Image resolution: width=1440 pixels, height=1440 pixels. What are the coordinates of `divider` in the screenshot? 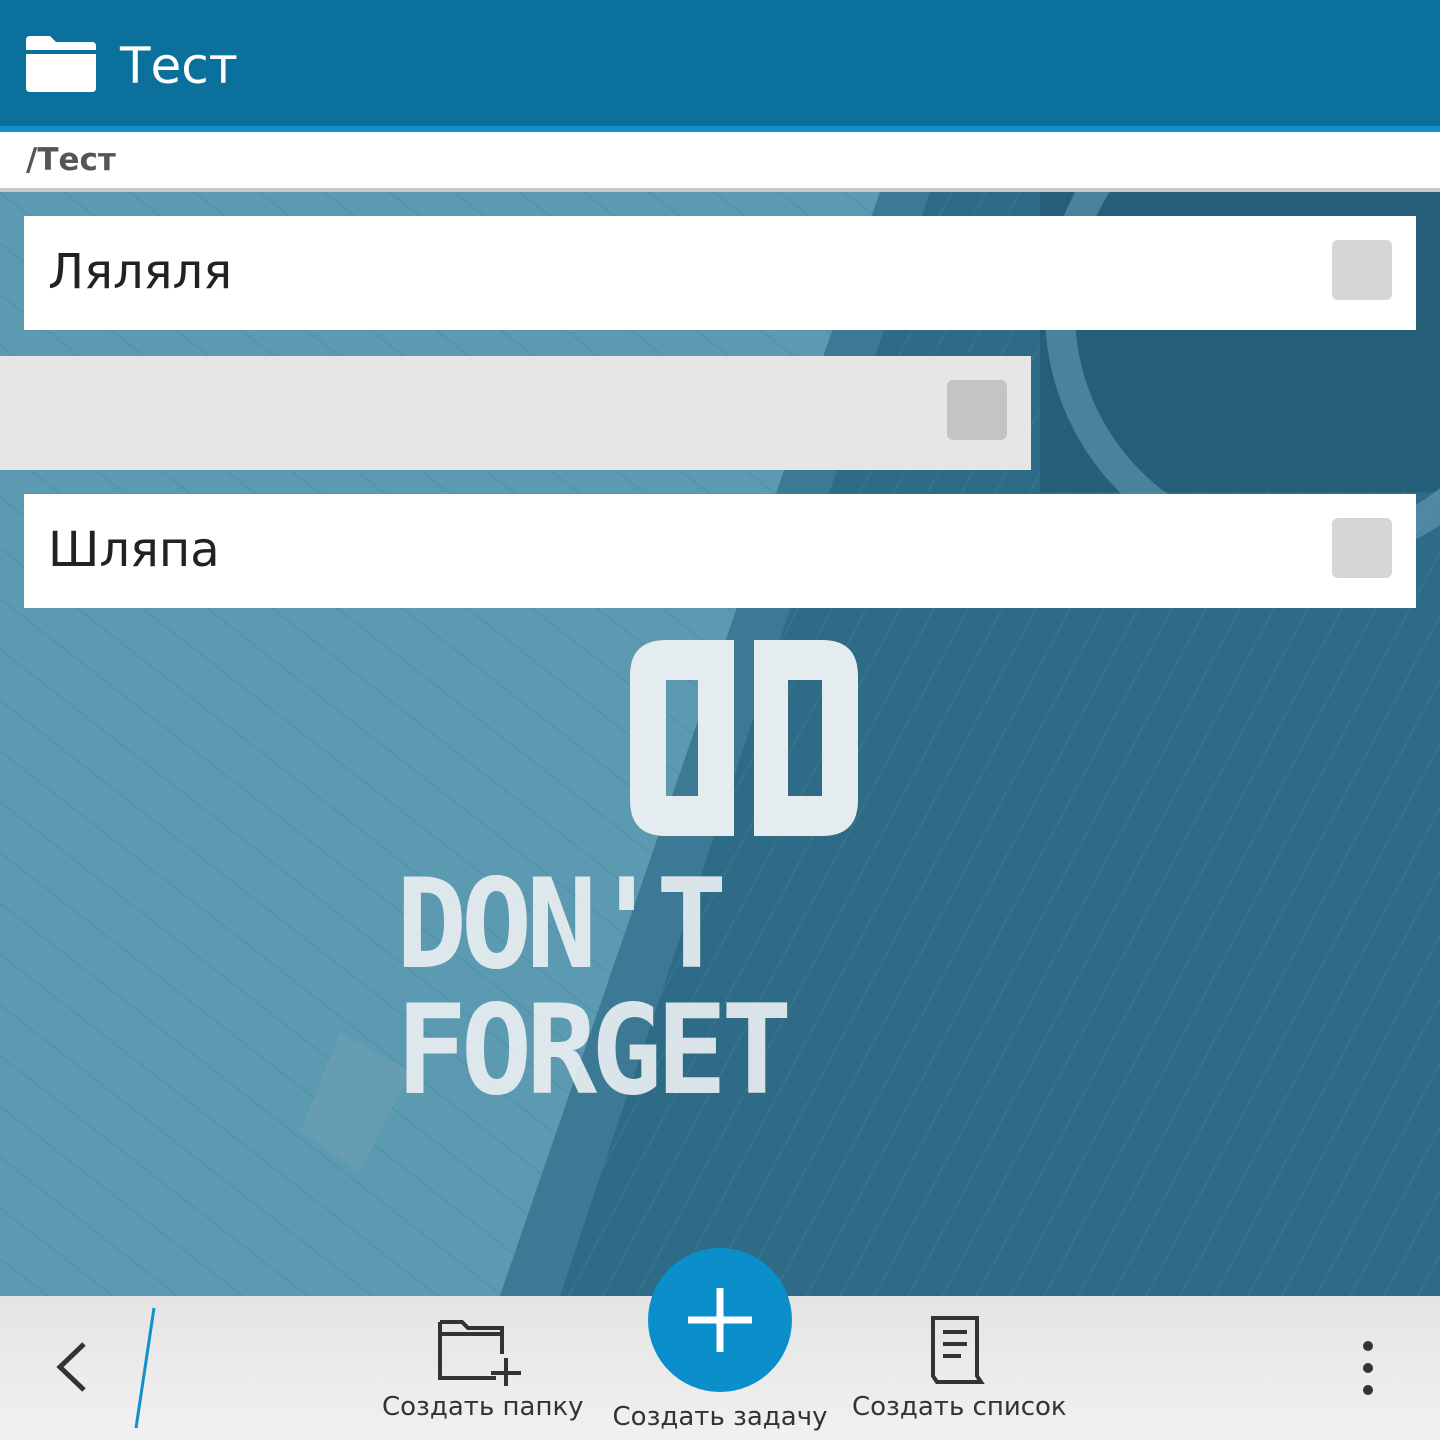 It's located at (145, 1368).